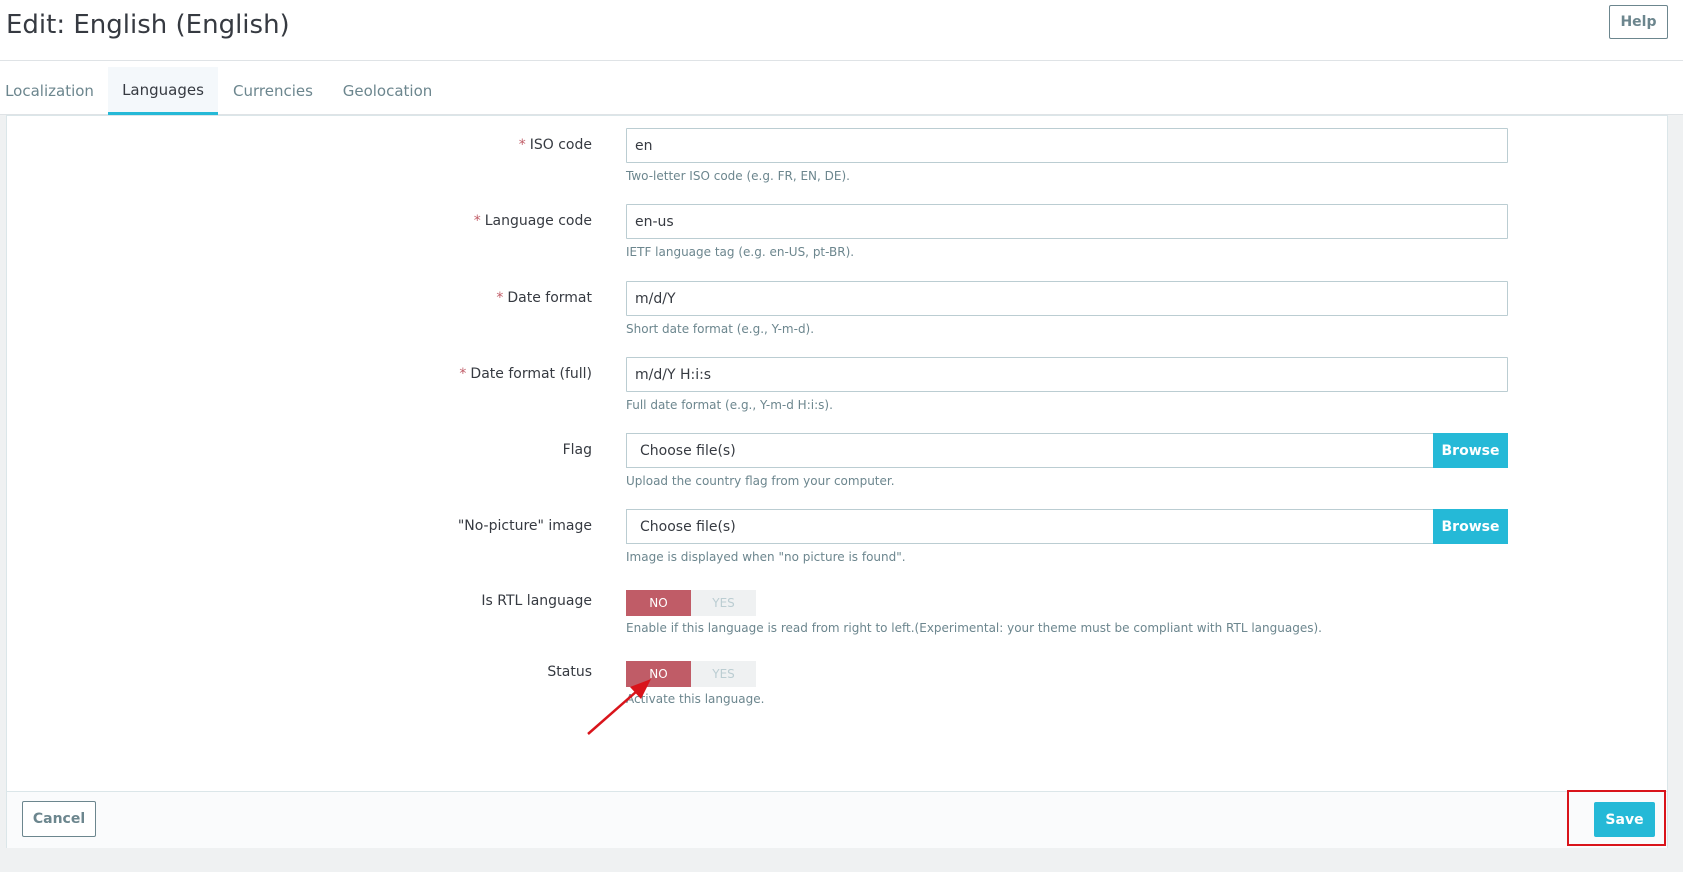 This screenshot has width=1683, height=872. I want to click on tab-localization: Localization, so click(49, 91).